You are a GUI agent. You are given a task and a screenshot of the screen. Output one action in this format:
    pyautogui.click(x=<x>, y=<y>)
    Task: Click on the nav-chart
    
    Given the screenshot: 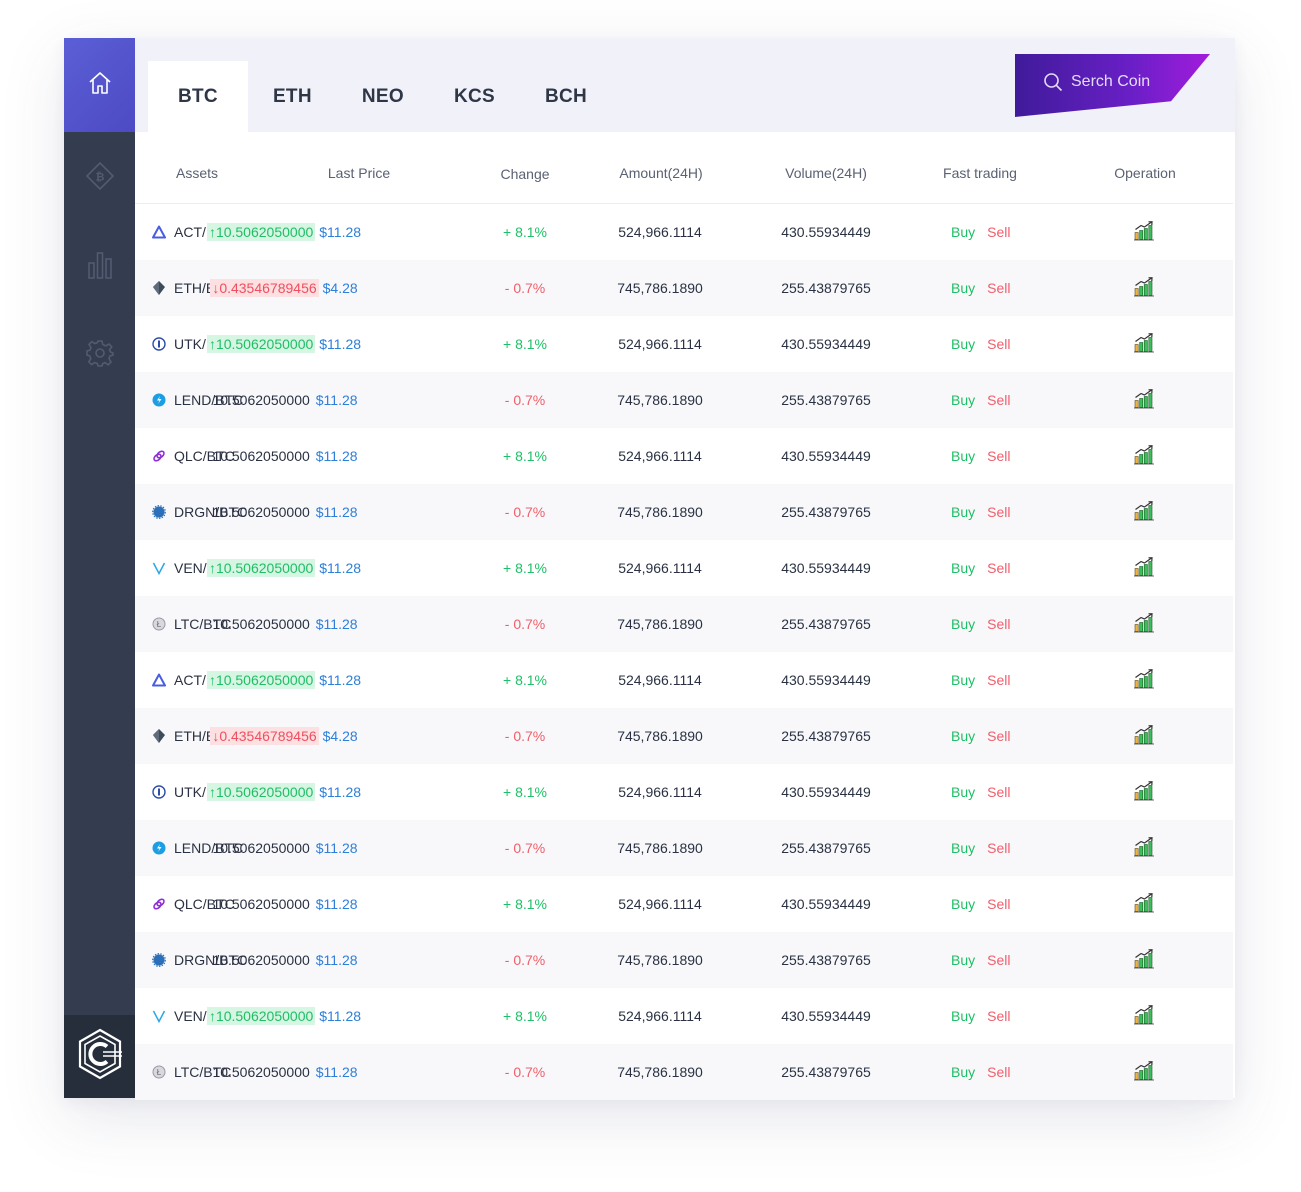 What is the action you would take?
    pyautogui.click(x=99, y=267)
    